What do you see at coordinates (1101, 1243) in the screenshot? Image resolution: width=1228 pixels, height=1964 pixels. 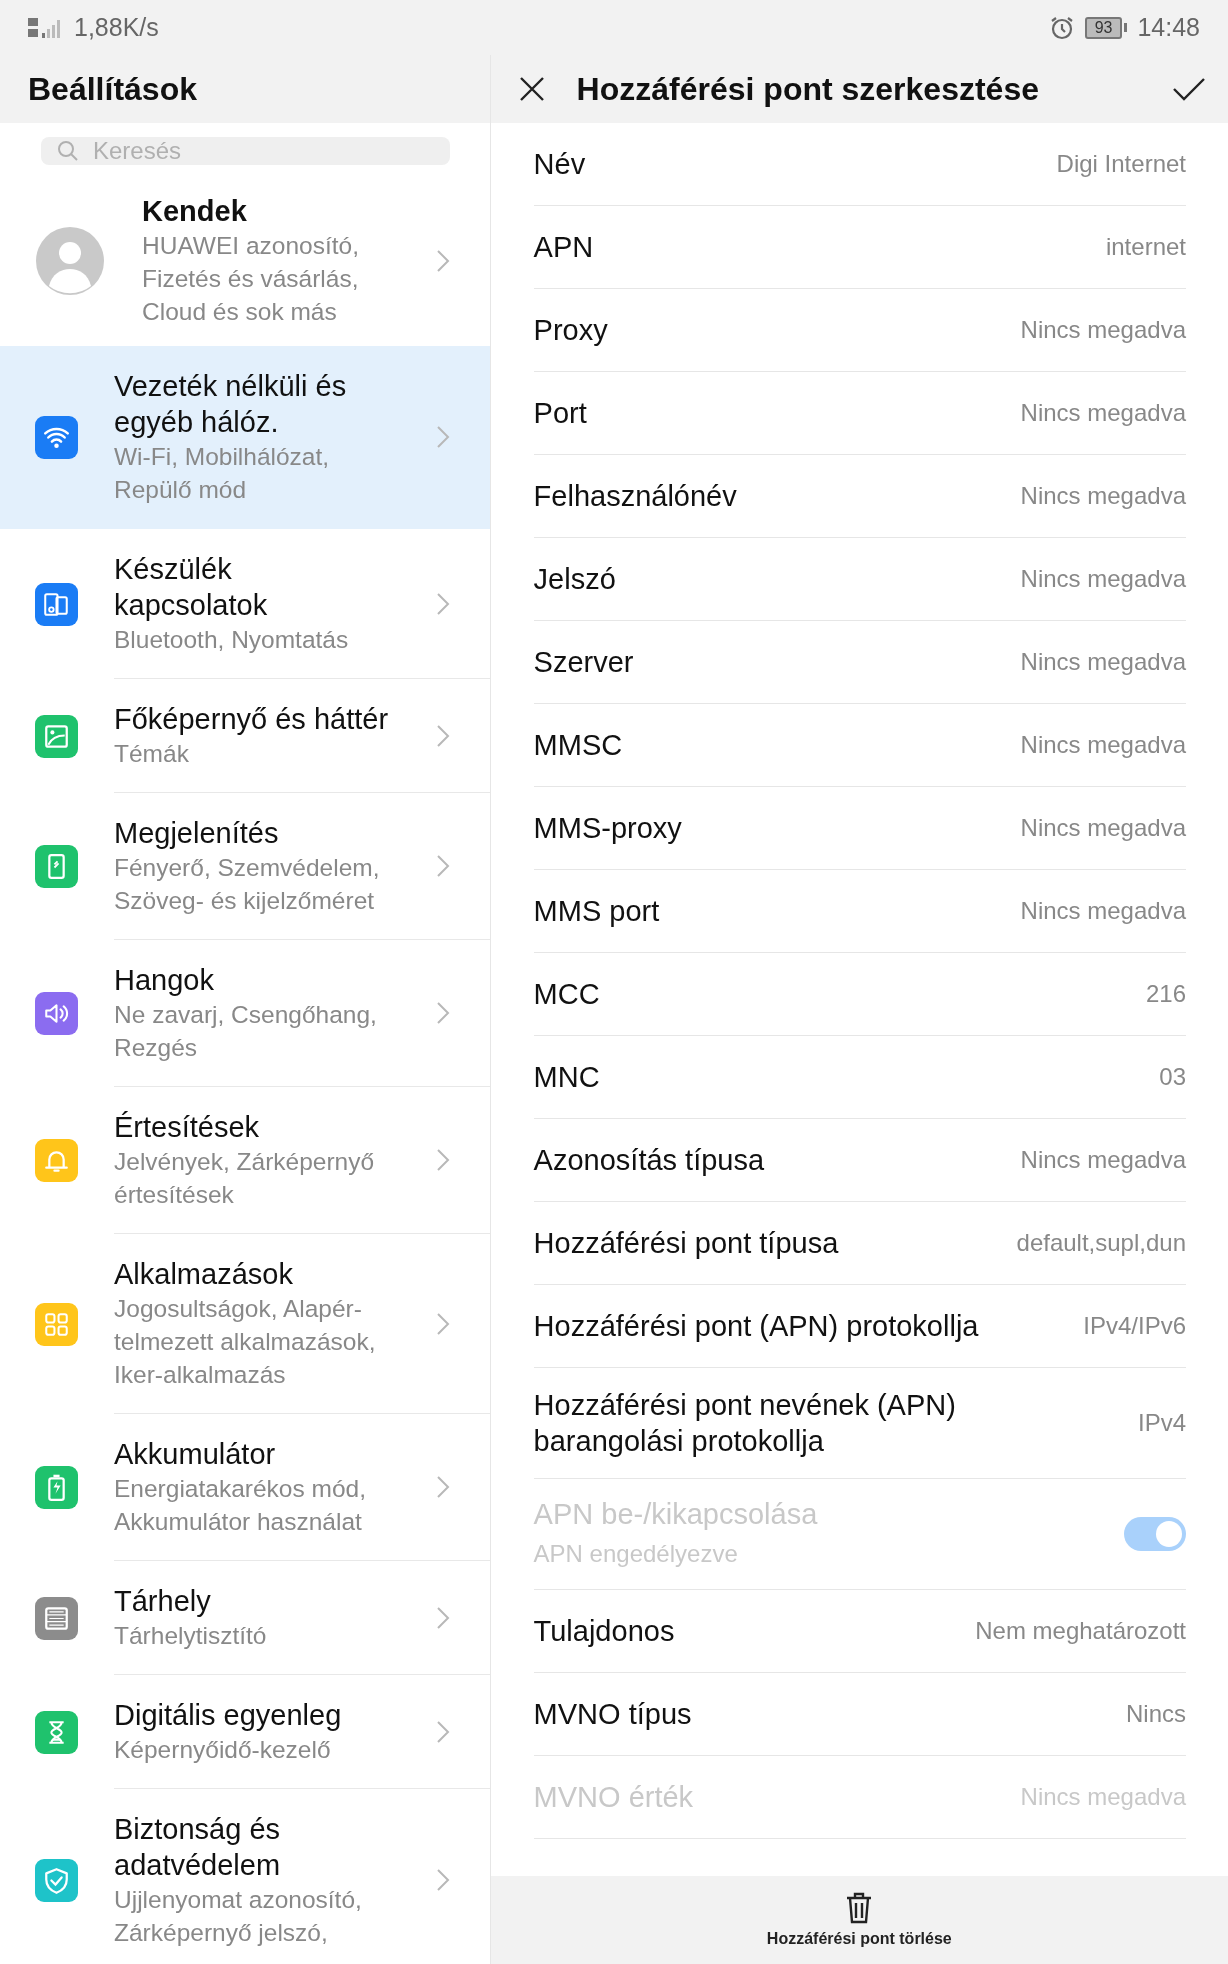 I see `field-value: default,supl,dun` at bounding box center [1101, 1243].